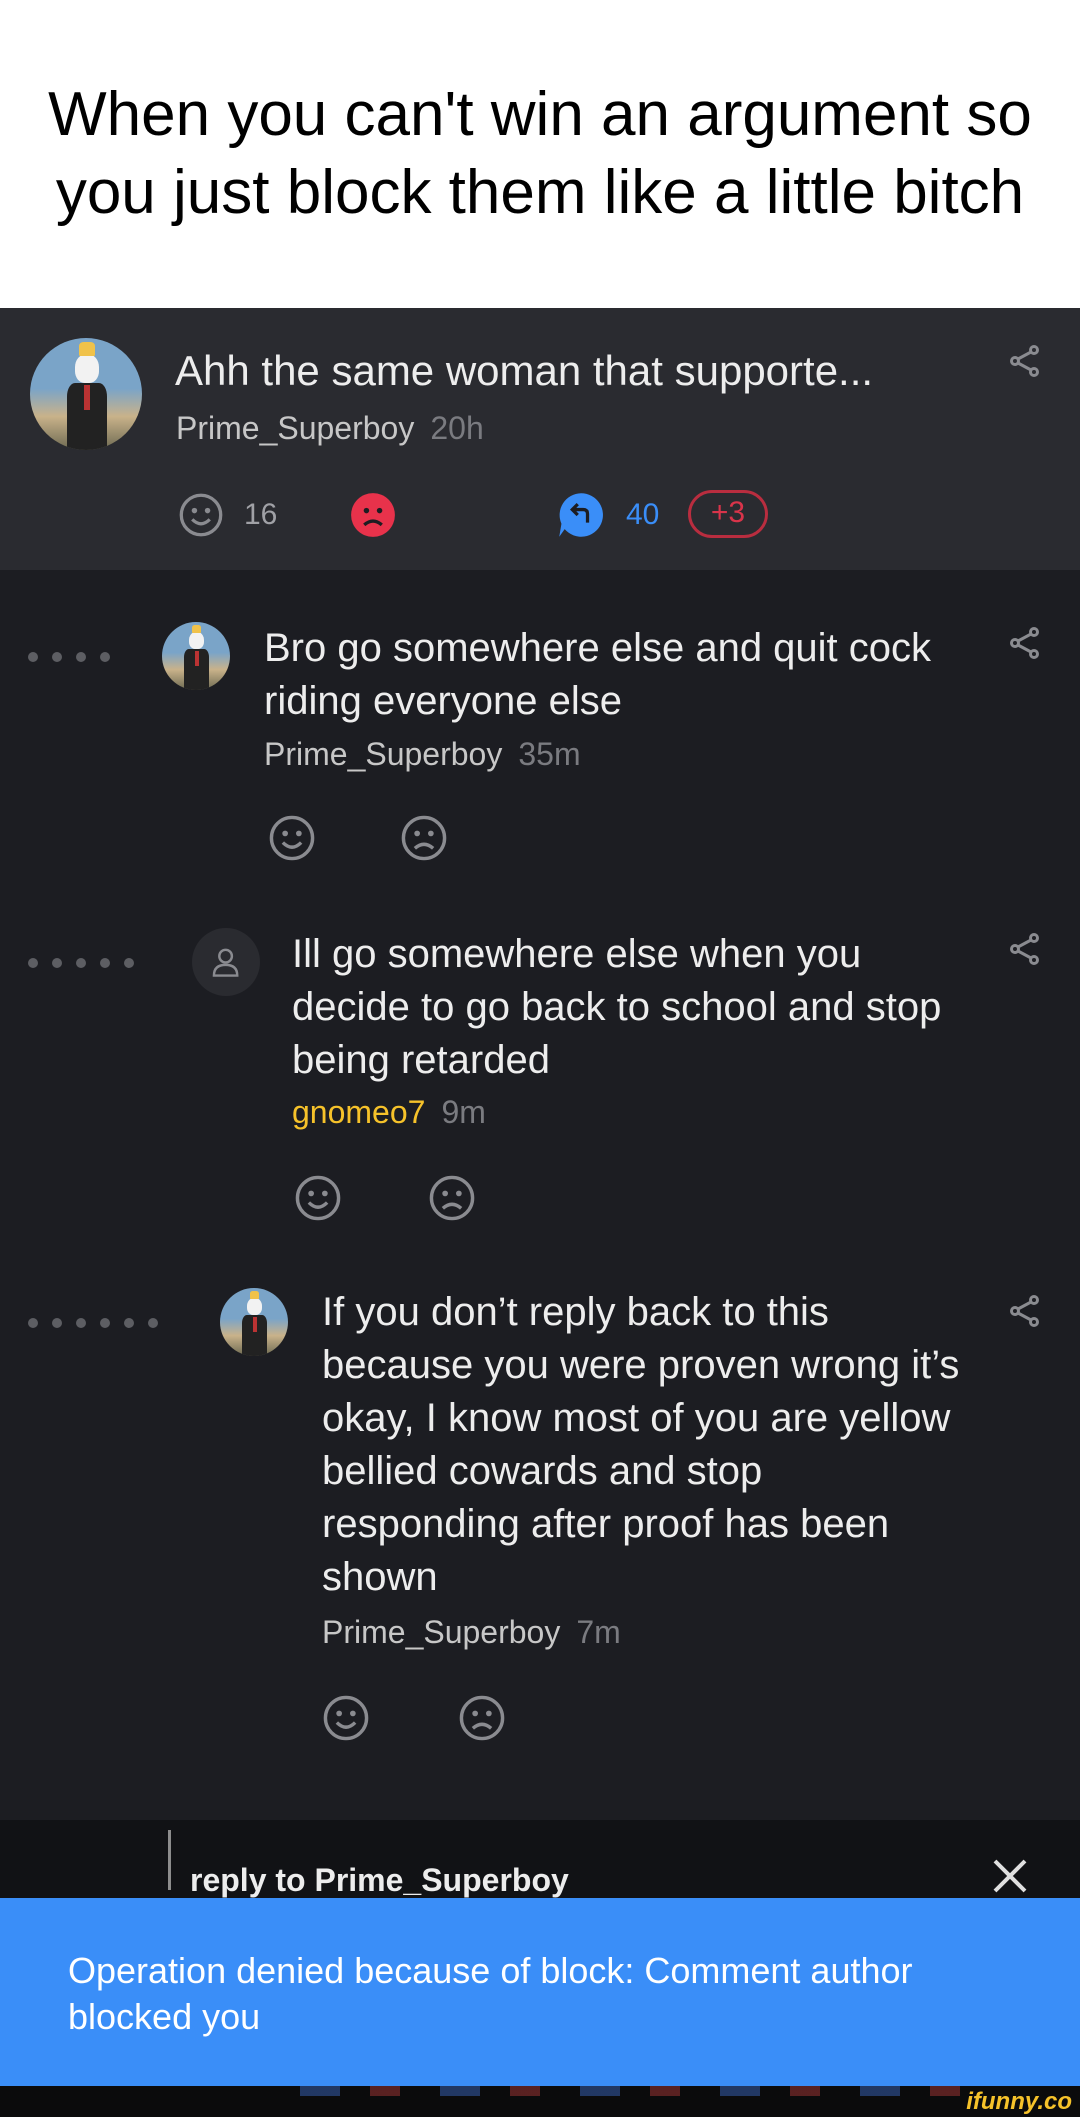 The width and height of the screenshot is (1080, 2117). I want to click on comment-time: 20h, so click(457, 428).